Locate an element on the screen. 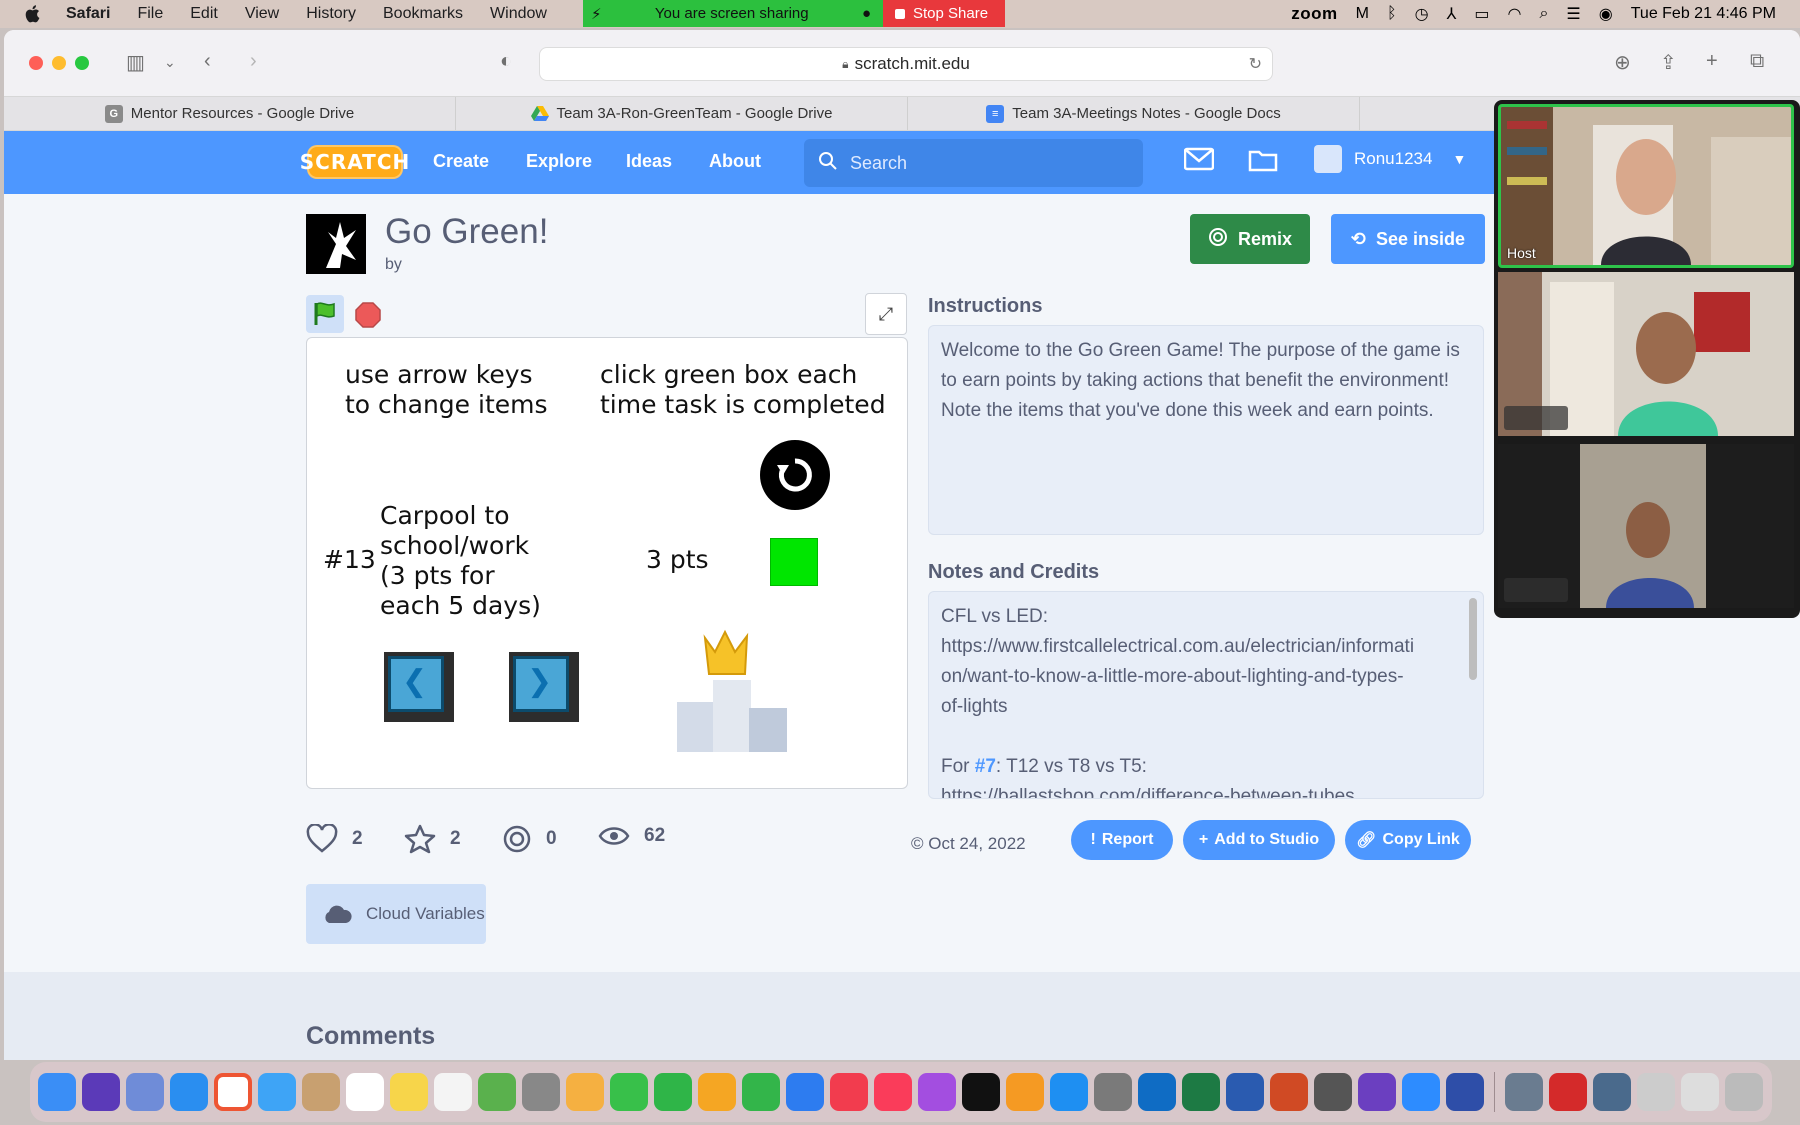 This screenshot has width=1800, height=1125. right-arrow-key: ❯ is located at coordinates (544, 687).